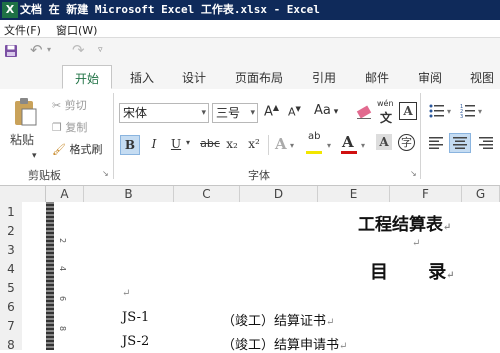  I want to click on ribbon-tabs: 开始 插入 设计 页面布局 引用 邮件 审阅 视图, so click(250, 77).